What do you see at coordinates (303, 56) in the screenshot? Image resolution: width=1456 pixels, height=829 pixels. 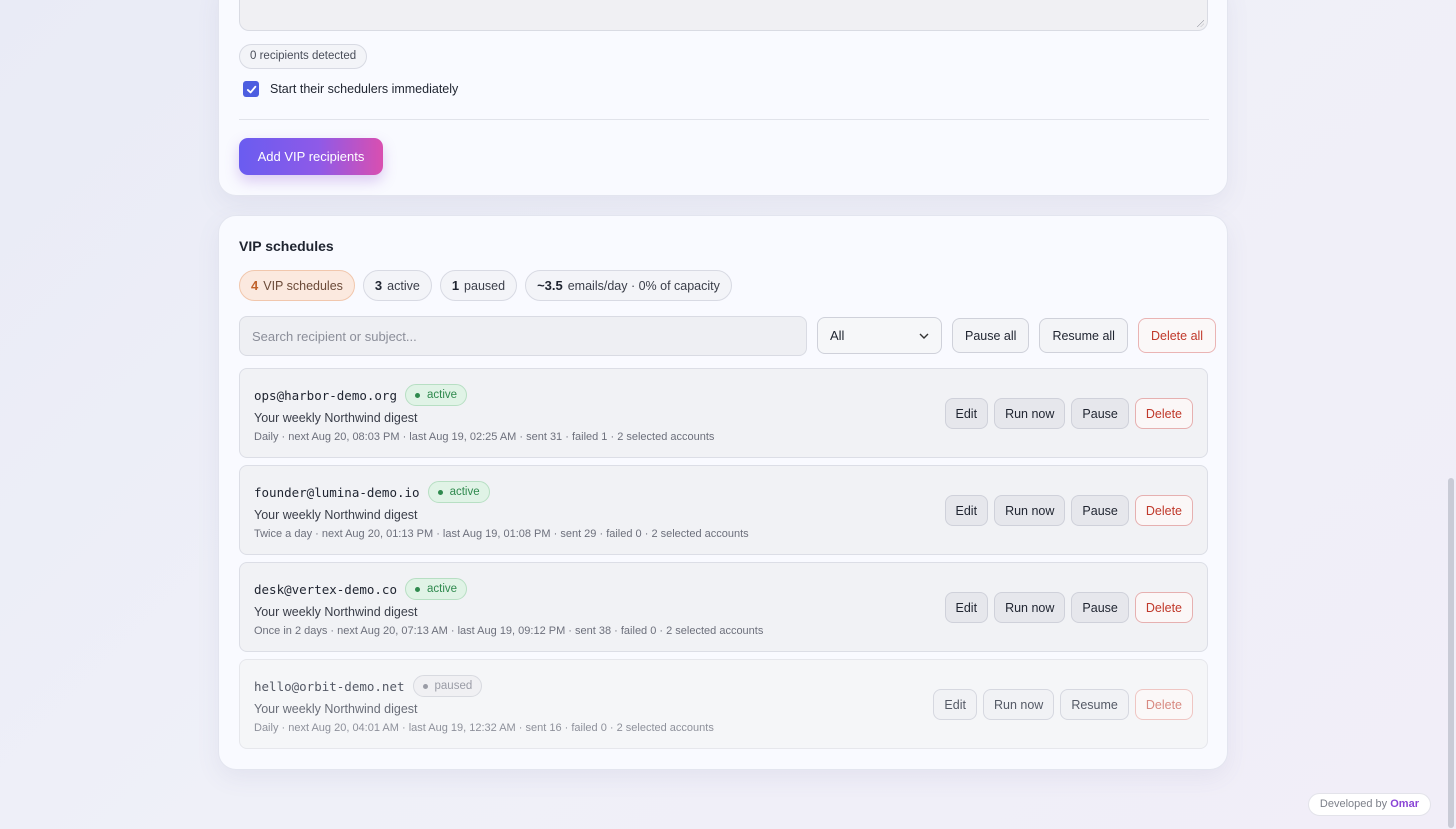 I see `recipients-detected-badge: 0 recipients detected` at bounding box center [303, 56].